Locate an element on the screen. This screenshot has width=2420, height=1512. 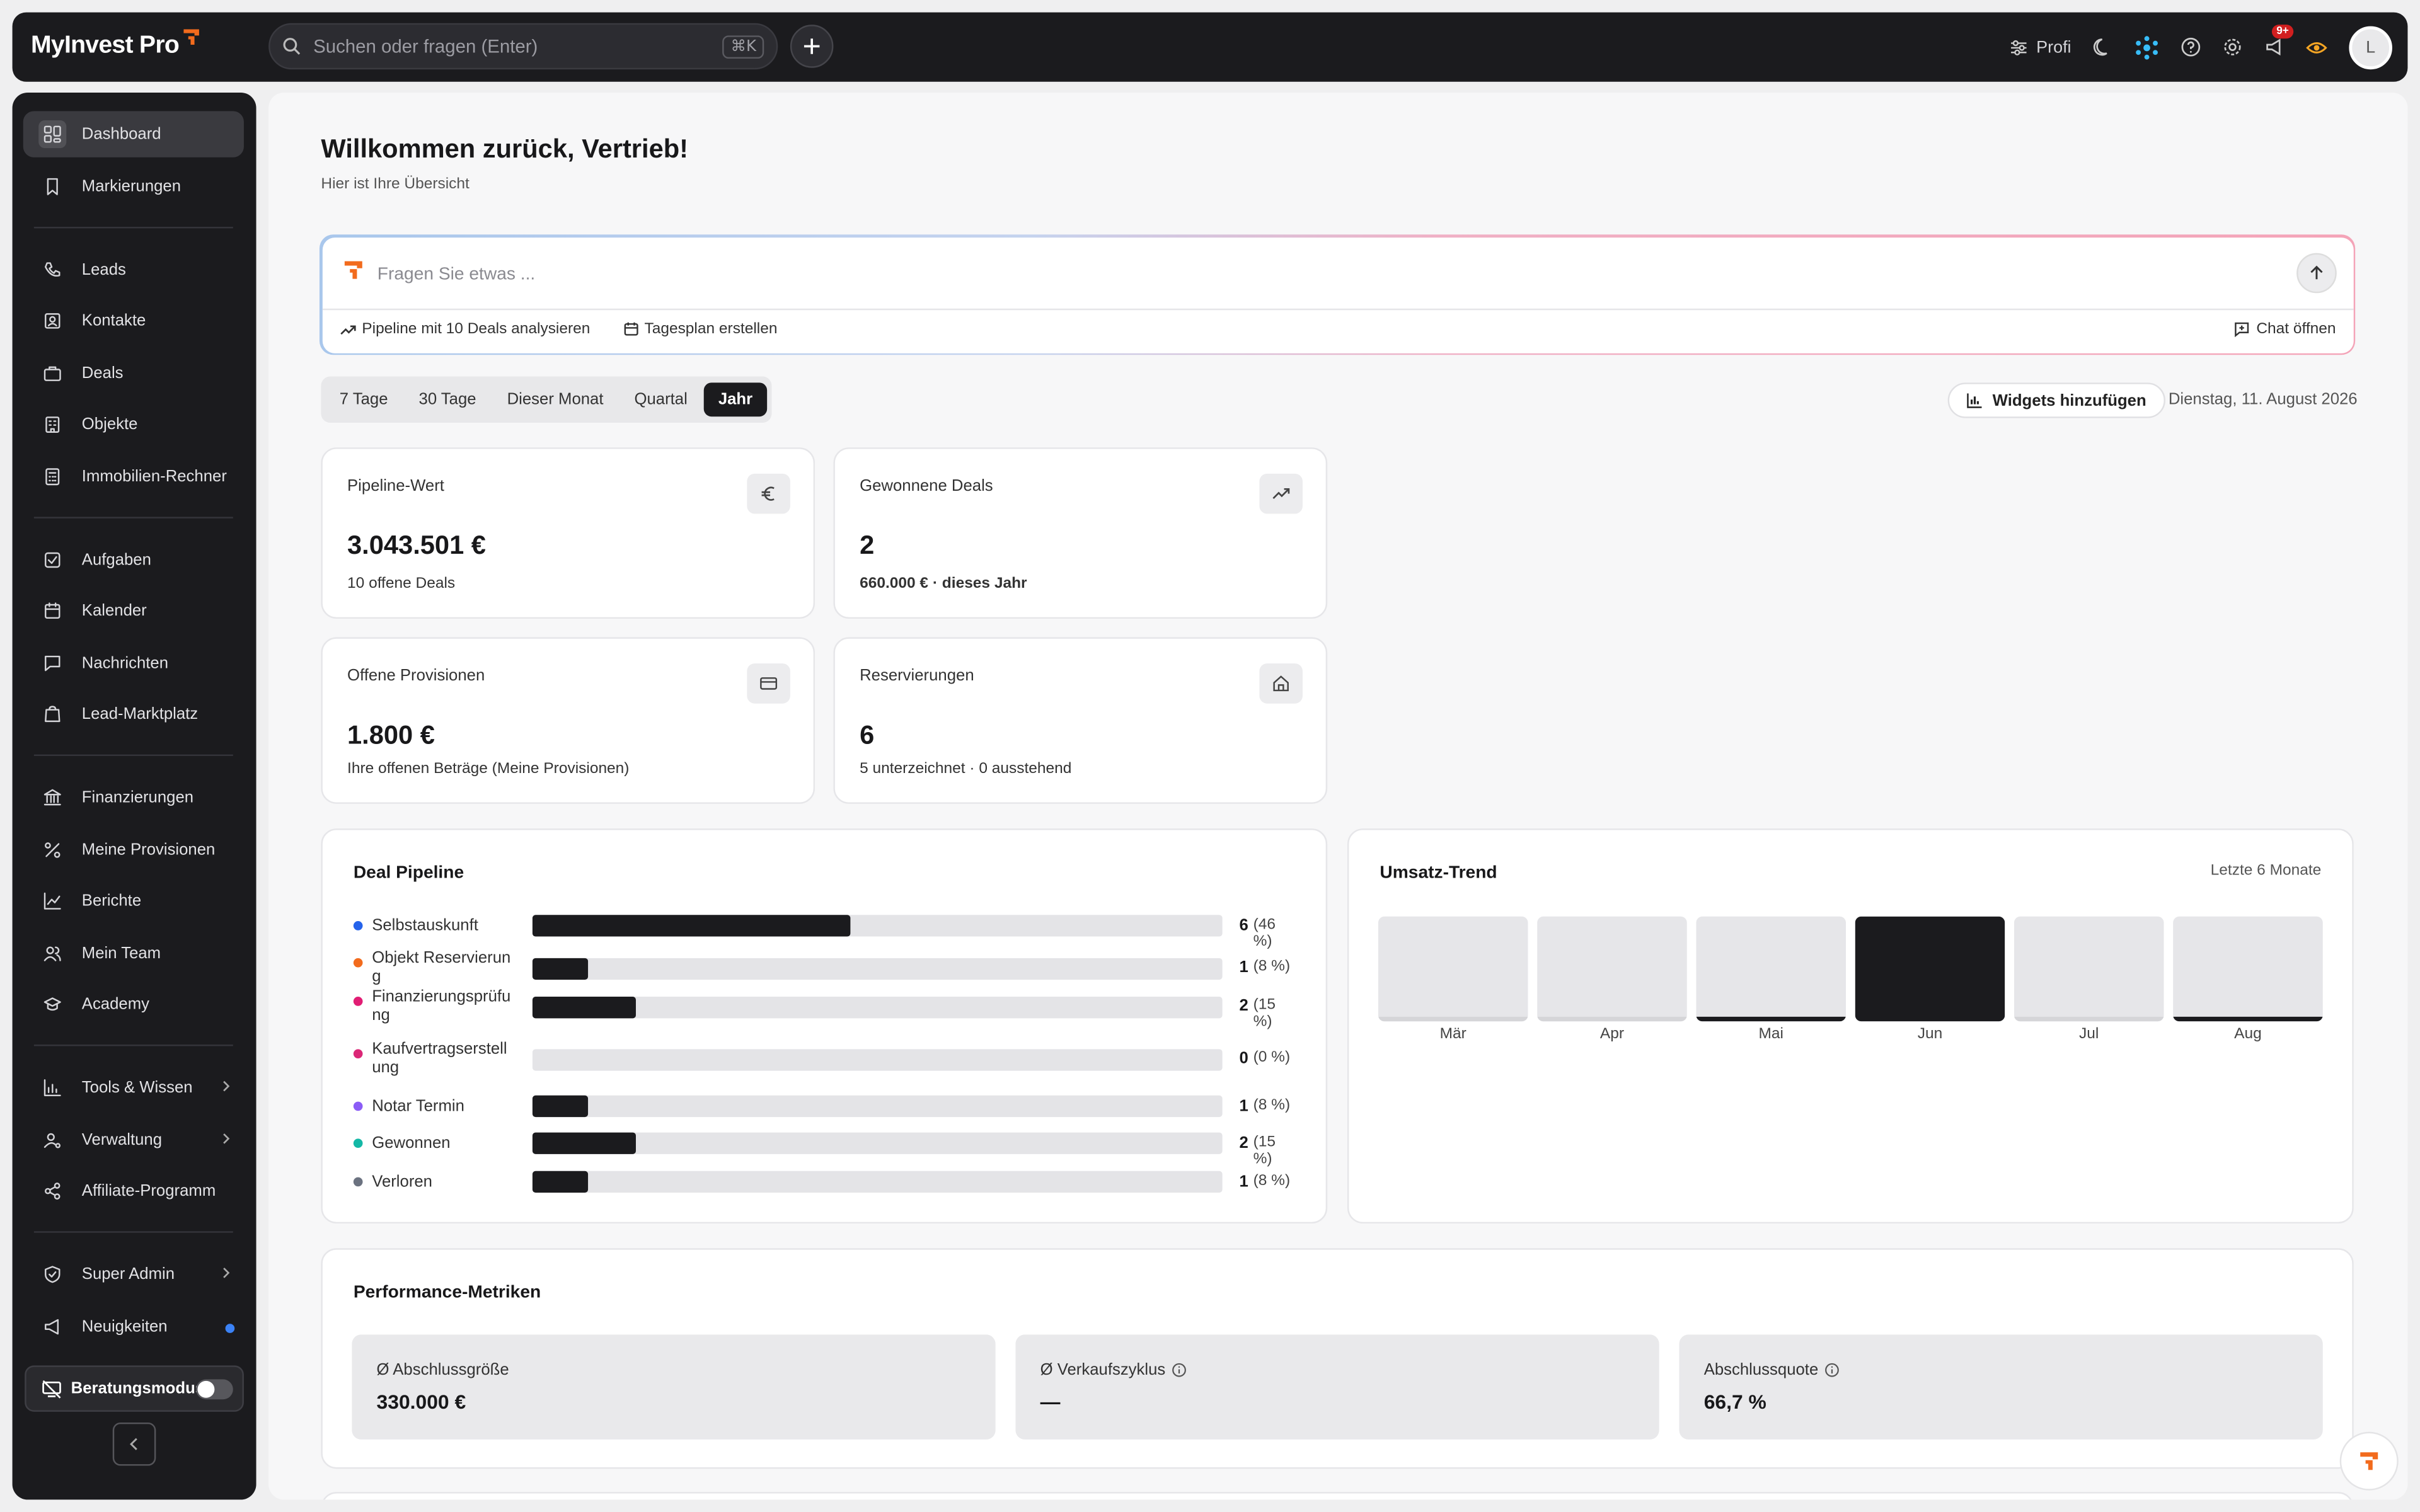
stage-progress-fill is located at coordinates (584, 1008).